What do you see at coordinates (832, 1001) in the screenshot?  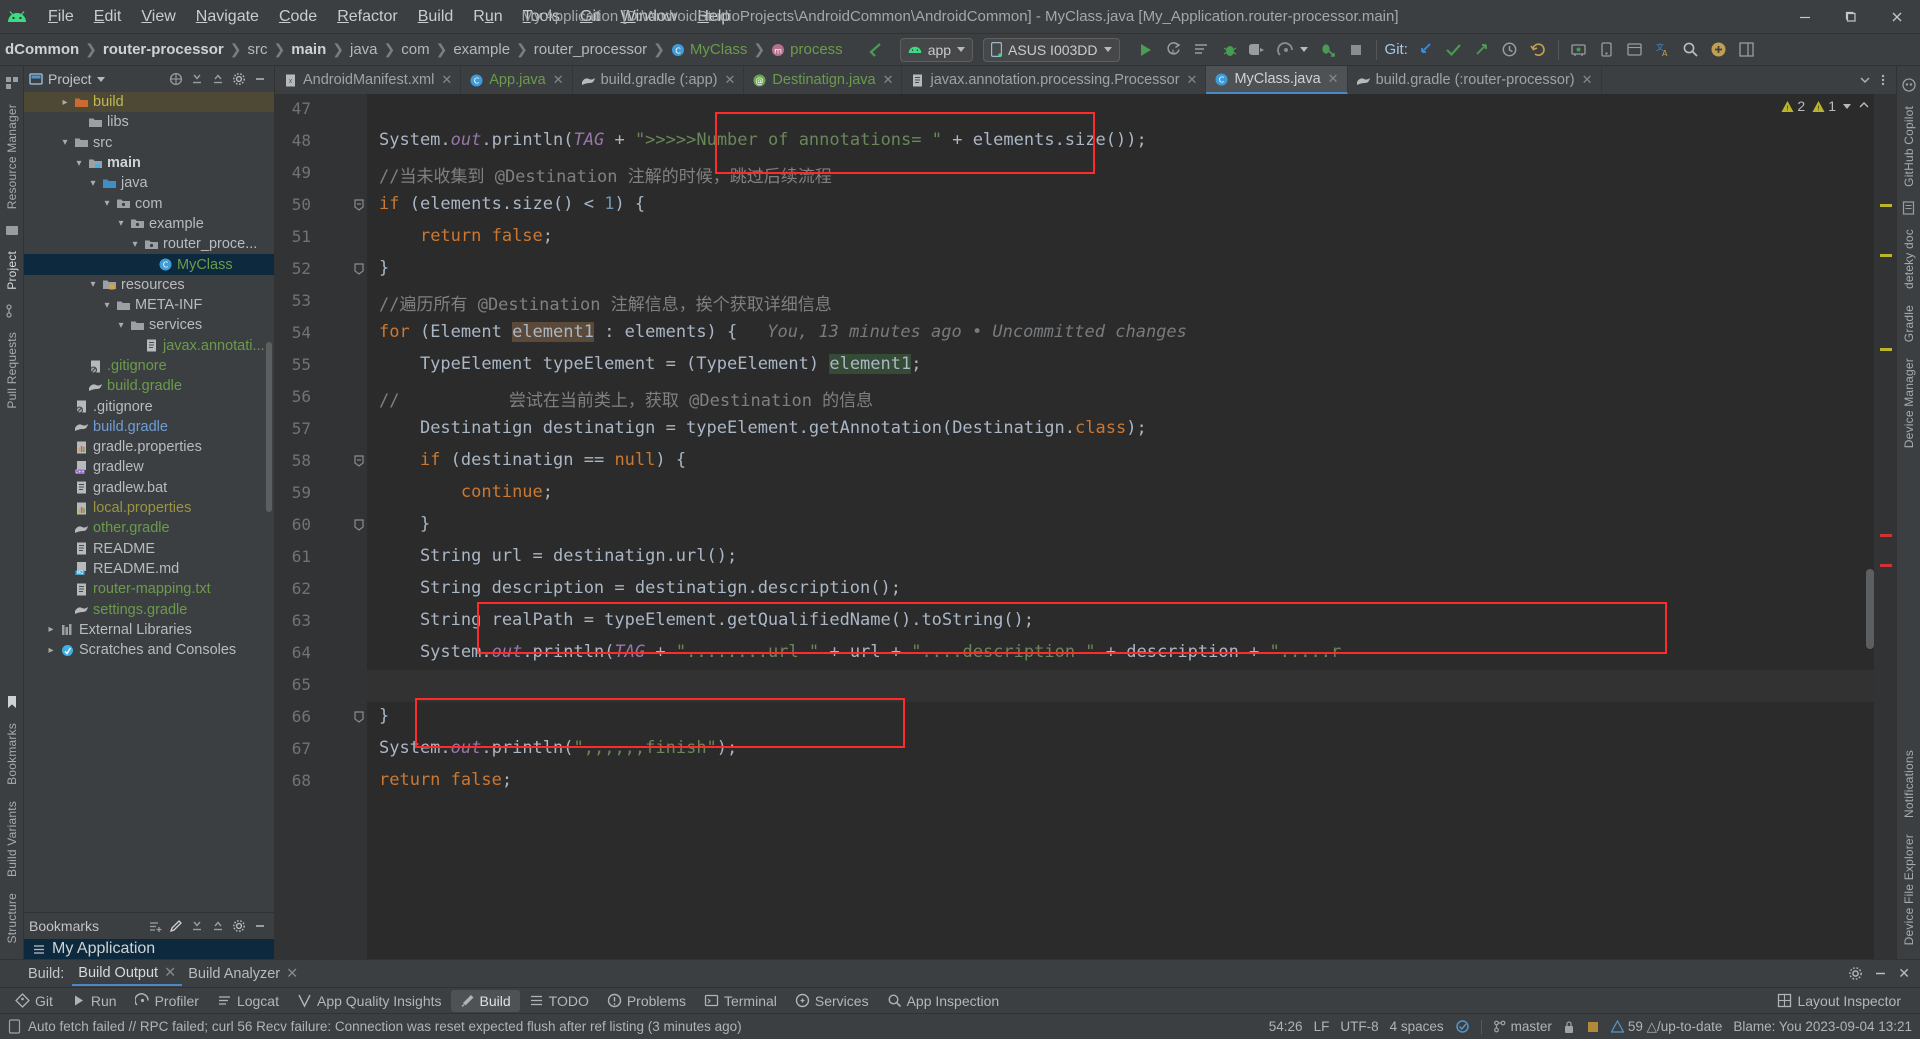 I see `bottom-tool-services: Services` at bounding box center [832, 1001].